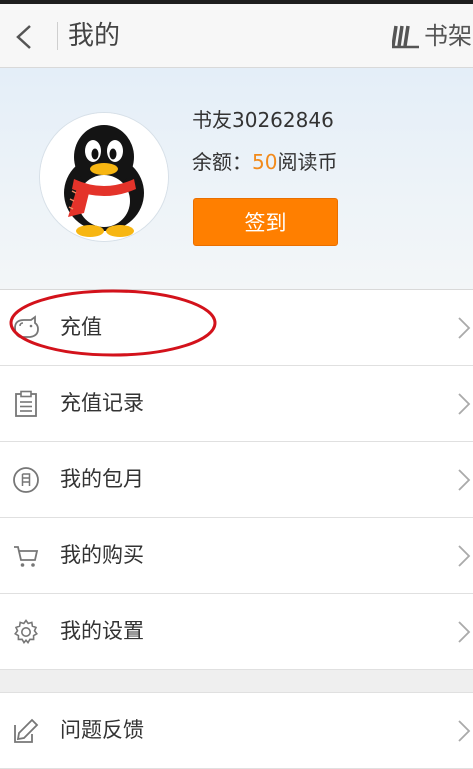 The width and height of the screenshot is (473, 769). I want to click on menu-item-monthly: 我的包月, so click(236, 480).